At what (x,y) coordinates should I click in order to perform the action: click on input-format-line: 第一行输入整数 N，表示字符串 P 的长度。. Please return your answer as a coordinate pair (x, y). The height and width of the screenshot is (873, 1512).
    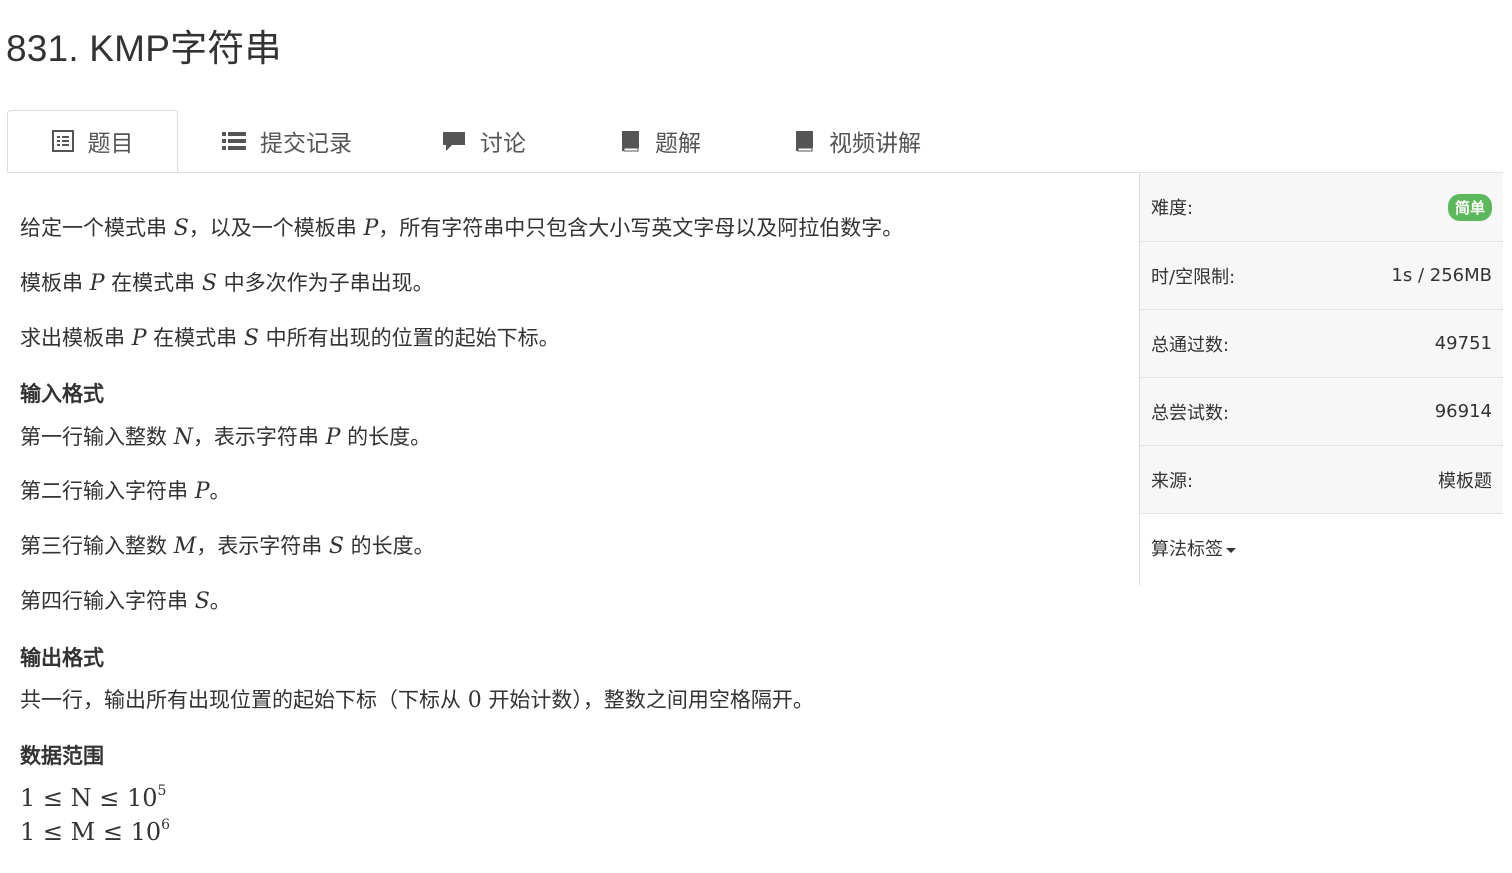
    Looking at the image, I should click on (226, 437).